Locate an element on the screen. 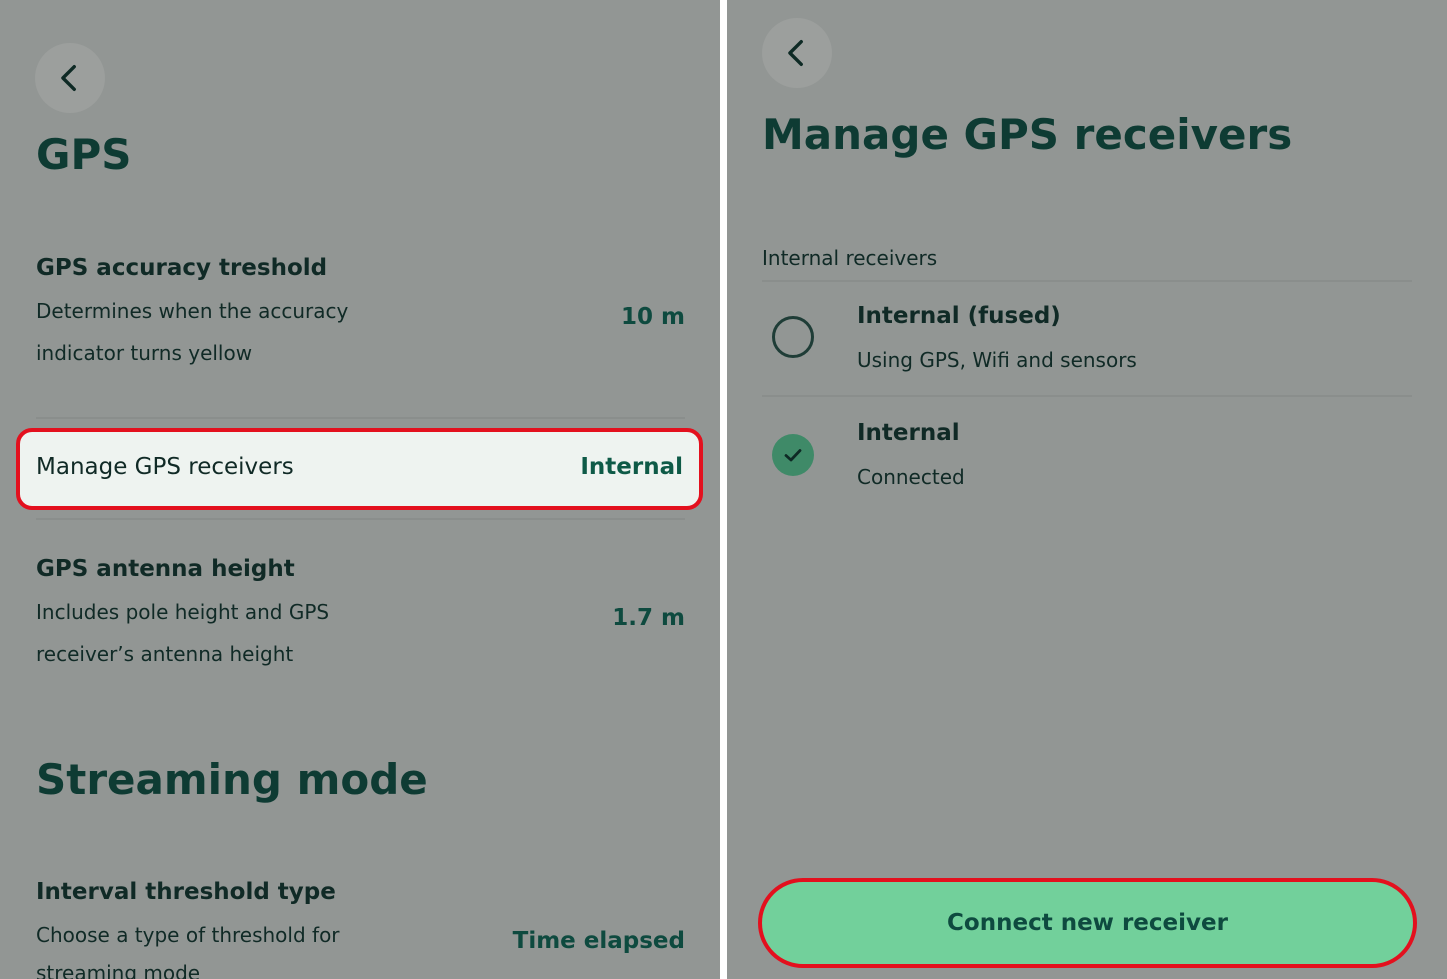 The width and height of the screenshot is (1447, 979). page-title: GPS is located at coordinates (84, 154).